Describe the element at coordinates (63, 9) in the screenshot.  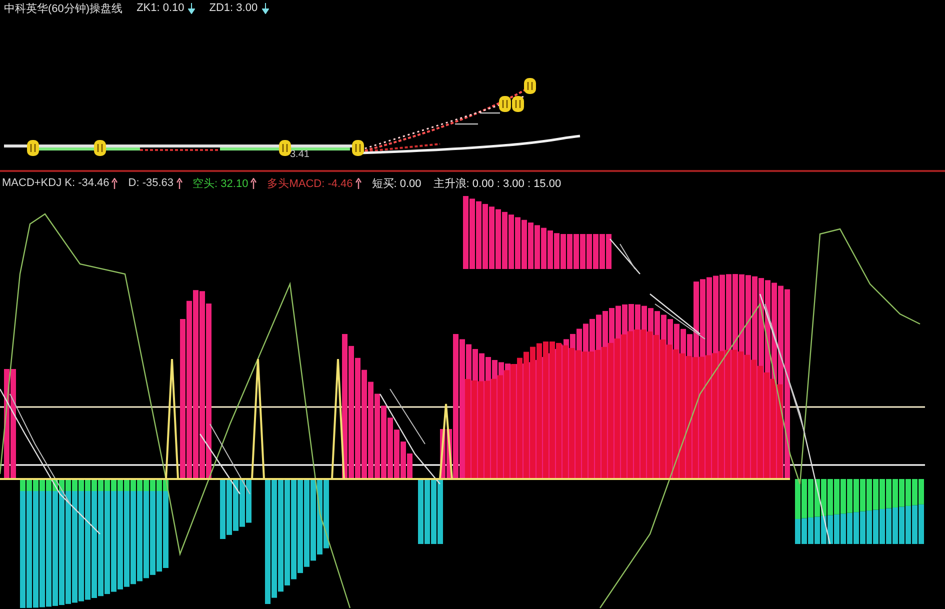
I see `chart-title: 中科英华(60分钟)操盘线` at that location.